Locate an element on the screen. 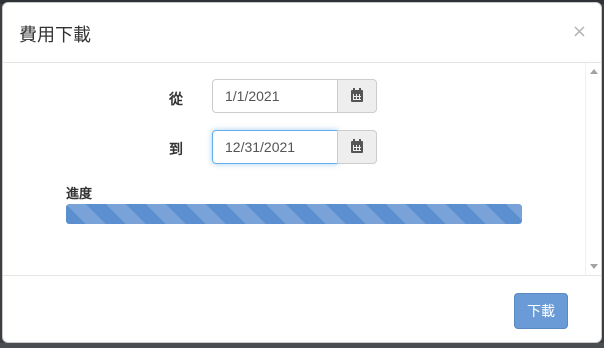 The height and width of the screenshot is (348, 604). scroll-up-icon is located at coordinates (594, 71).